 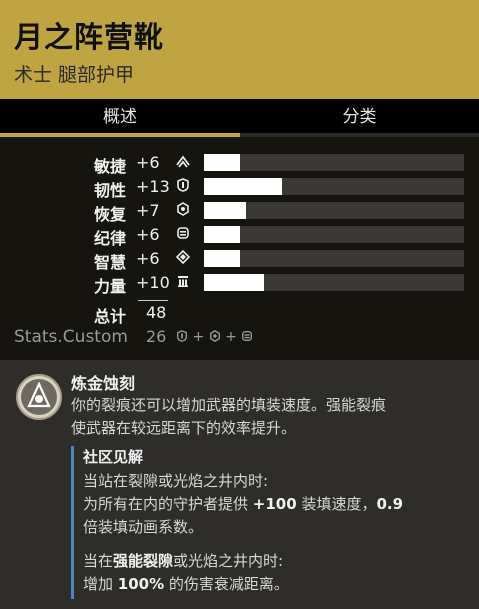 I want to click on stat-row-mobility: 敏捷 +6, so click(x=239, y=165).